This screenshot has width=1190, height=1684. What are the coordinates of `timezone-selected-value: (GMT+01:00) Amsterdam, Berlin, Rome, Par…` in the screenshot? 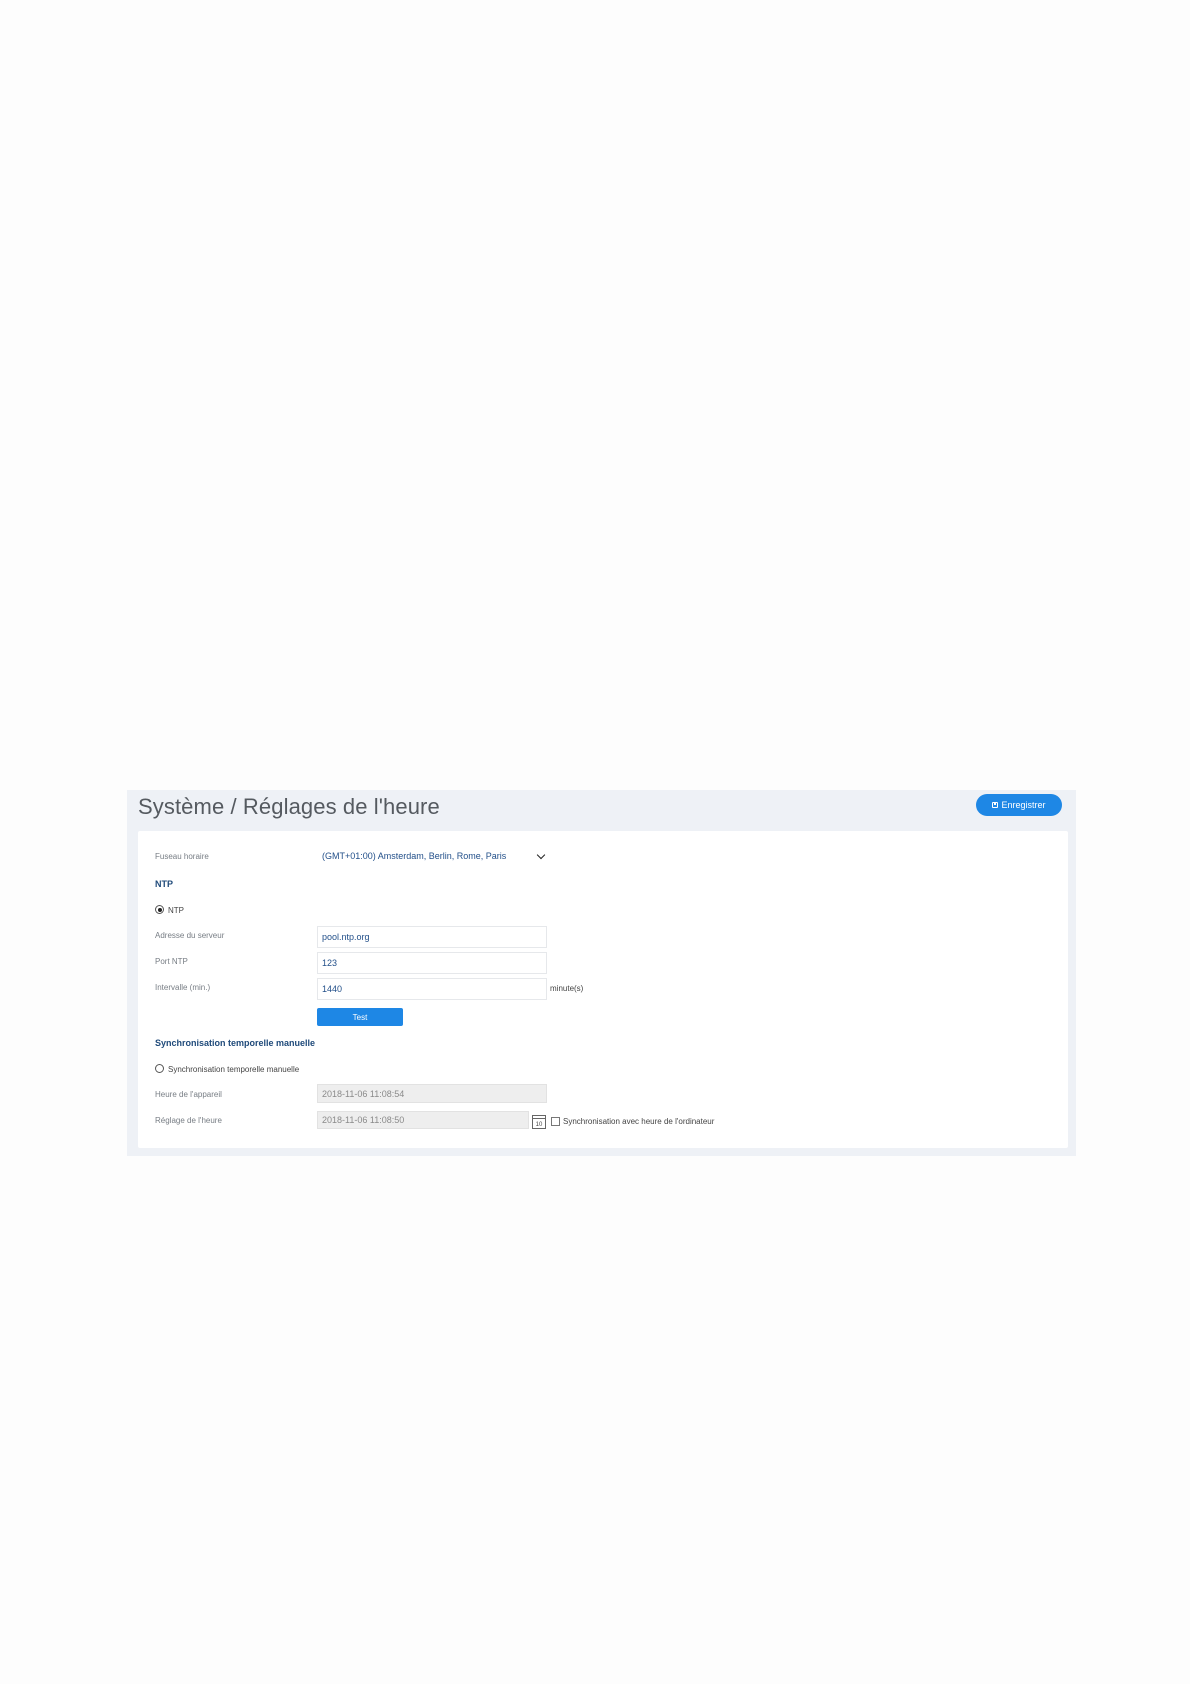 It's located at (414, 856).